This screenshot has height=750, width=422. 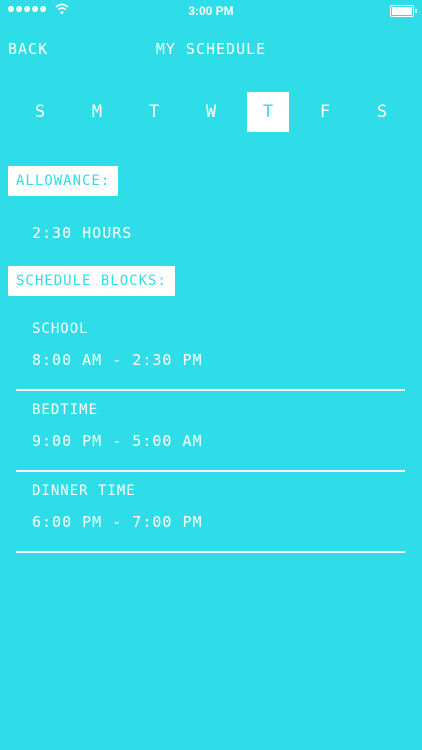 What do you see at coordinates (117, 522) in the screenshot?
I see `block-time: 6:00 PM - 7:00 PM` at bounding box center [117, 522].